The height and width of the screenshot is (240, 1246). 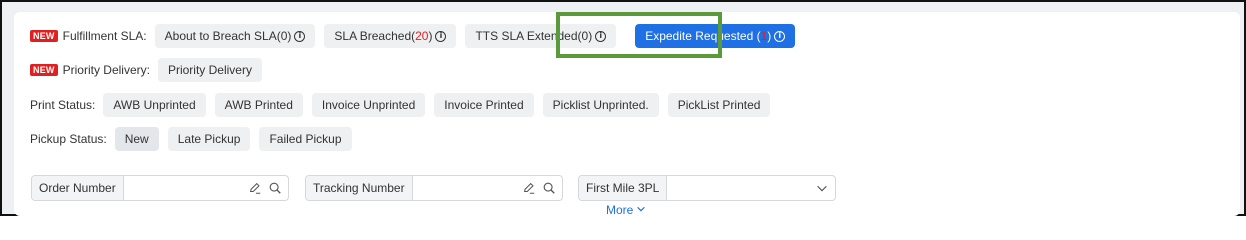 I want to click on failed-pickup-chip: Failed Pickup, so click(x=305, y=139).